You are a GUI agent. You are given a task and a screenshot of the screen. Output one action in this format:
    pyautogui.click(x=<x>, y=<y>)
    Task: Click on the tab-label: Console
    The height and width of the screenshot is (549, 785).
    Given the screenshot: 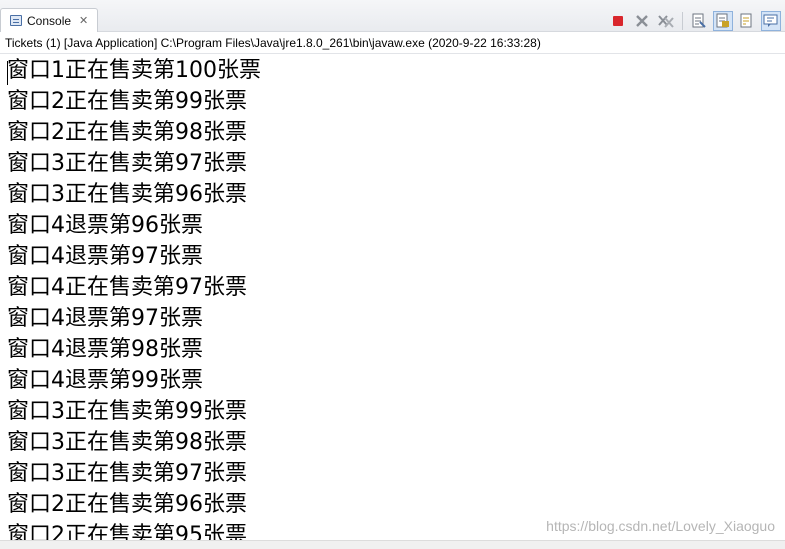 What is the action you would take?
    pyautogui.click(x=49, y=20)
    